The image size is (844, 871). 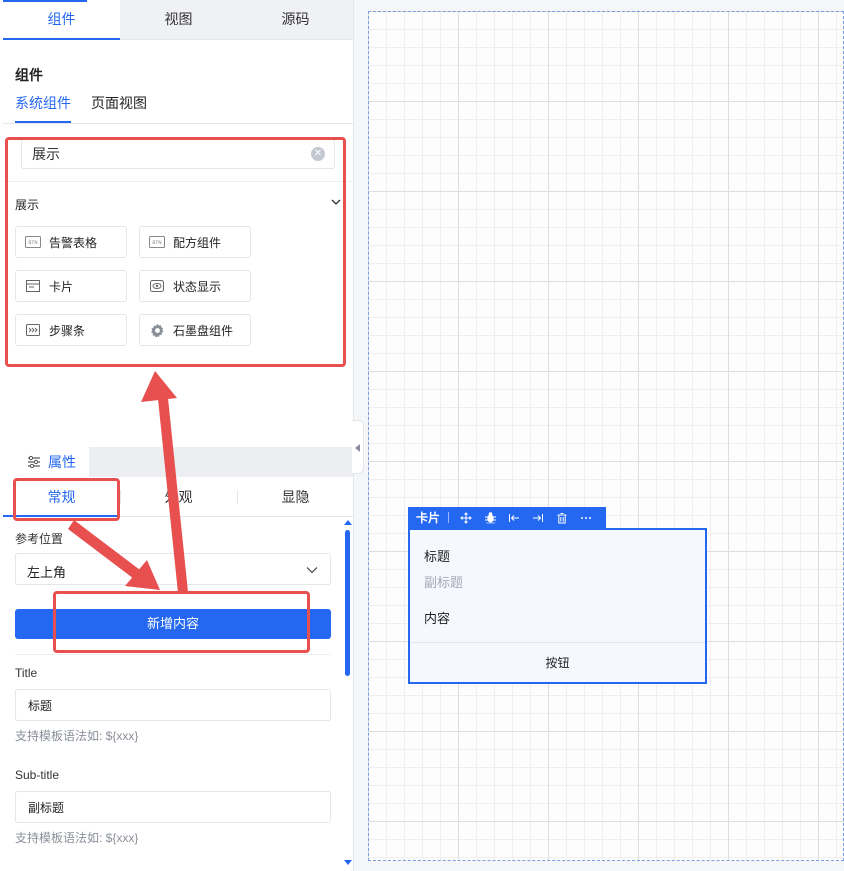 What do you see at coordinates (173, 569) in the screenshot?
I see `position-select: 左上角` at bounding box center [173, 569].